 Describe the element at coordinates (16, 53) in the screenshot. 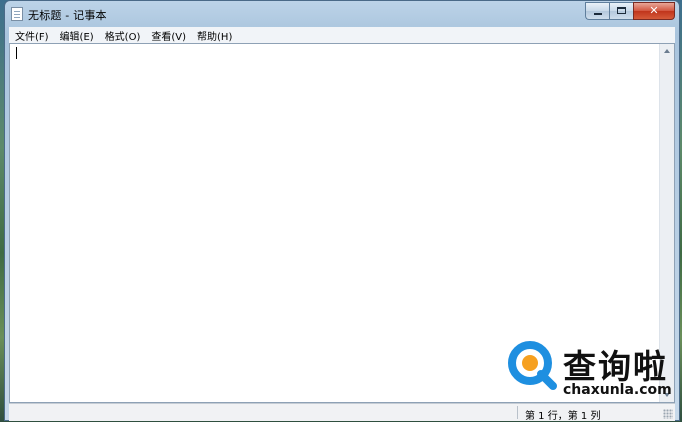

I see `text-caret` at that location.